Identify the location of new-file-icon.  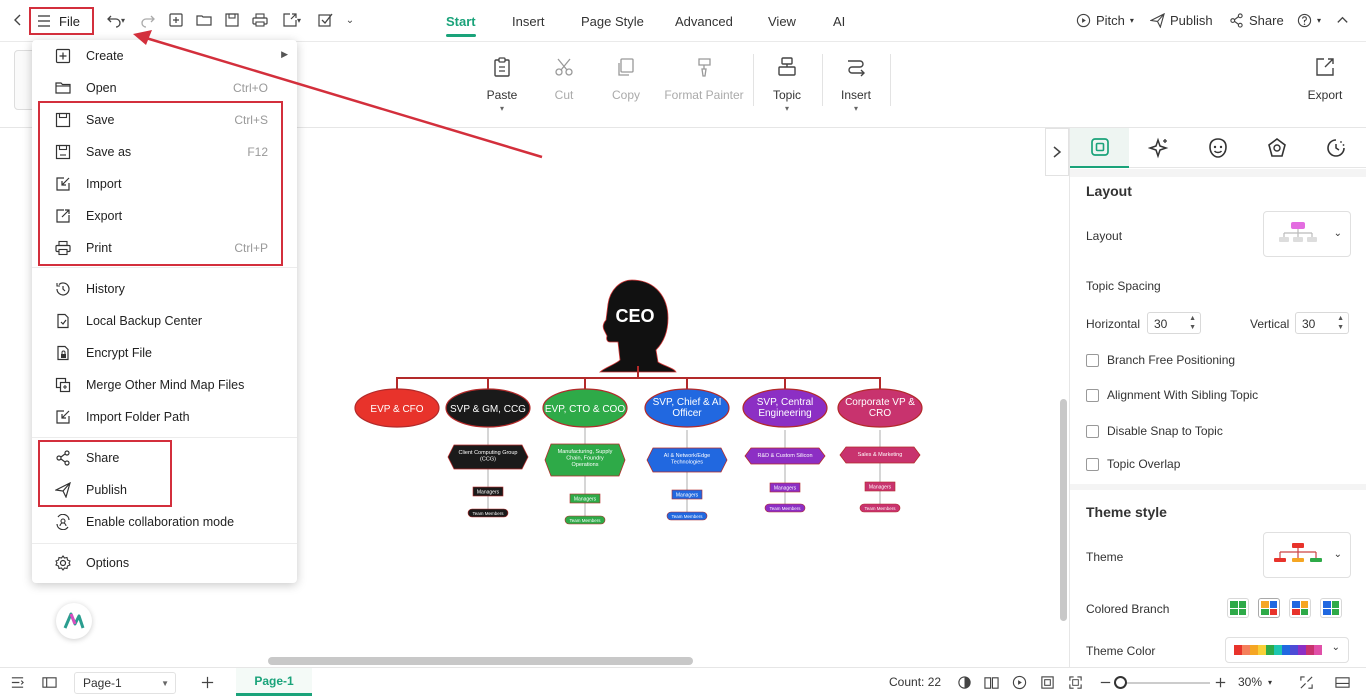
(176, 20).